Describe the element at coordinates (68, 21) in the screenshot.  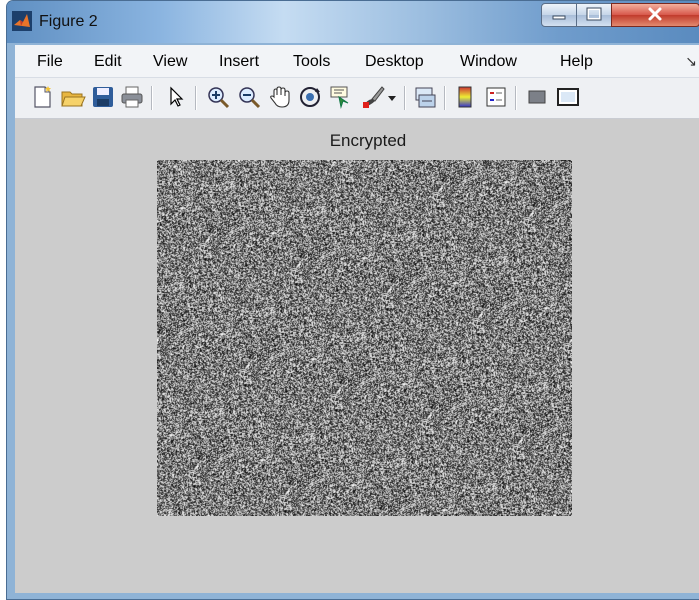
I see `window-title: Figure 2` at that location.